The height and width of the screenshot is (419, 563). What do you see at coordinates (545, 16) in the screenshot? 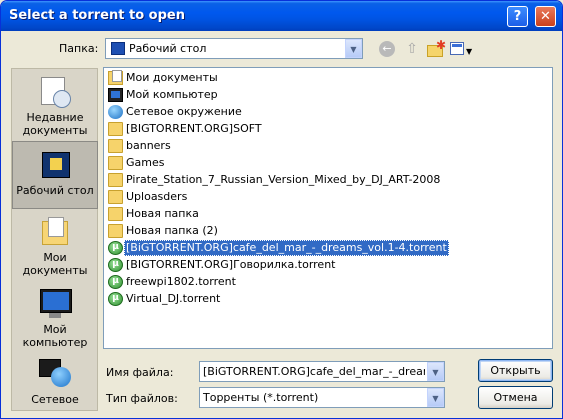
I see `close-button: ✕` at bounding box center [545, 16].